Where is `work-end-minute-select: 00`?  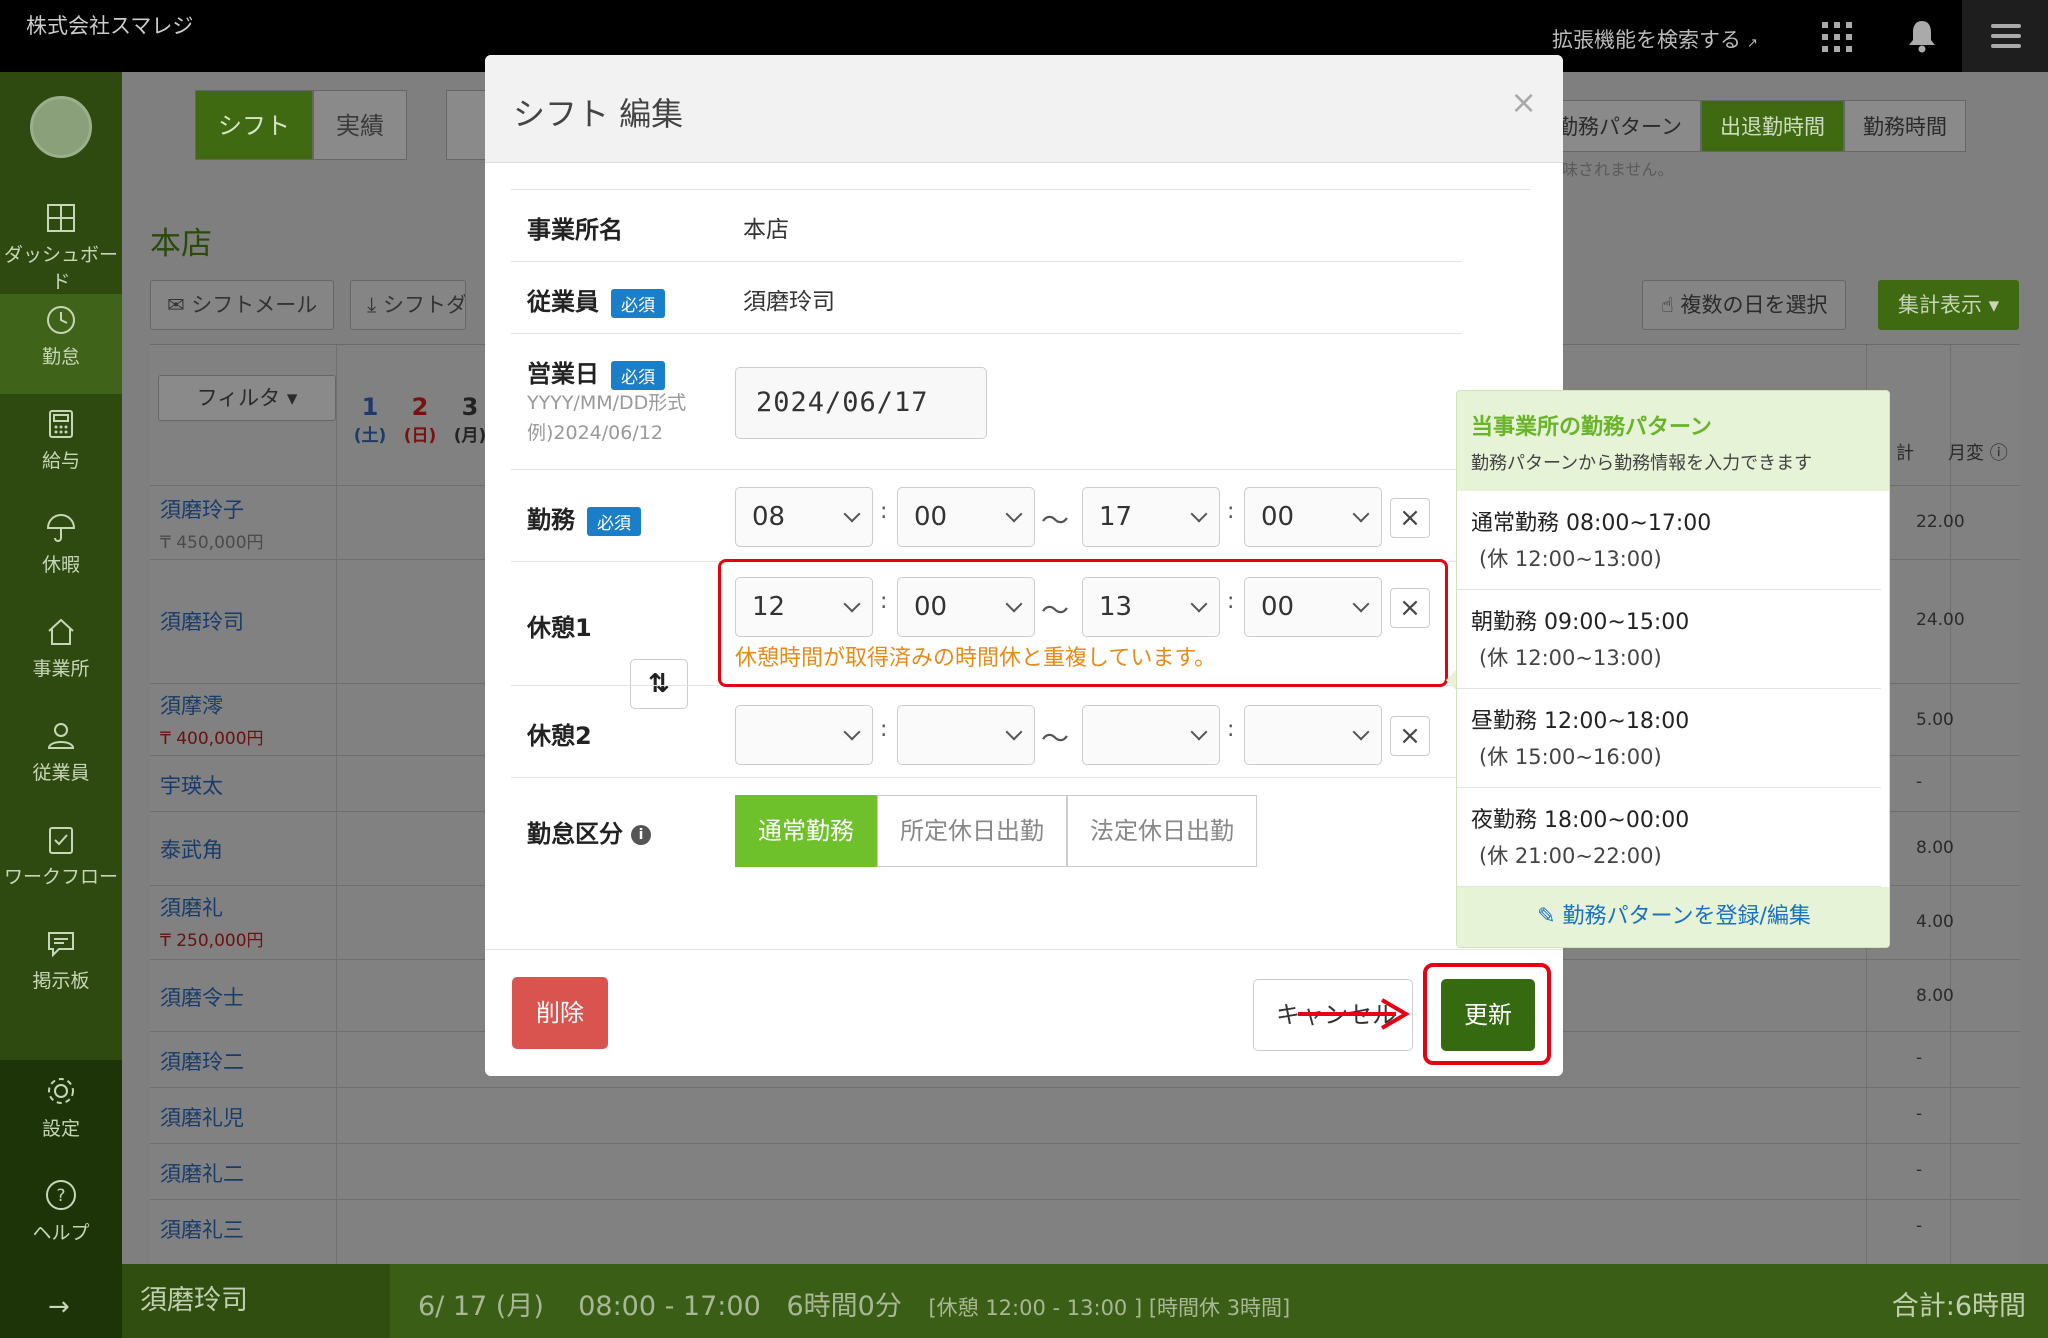 work-end-minute-select: 00 is located at coordinates (1313, 517).